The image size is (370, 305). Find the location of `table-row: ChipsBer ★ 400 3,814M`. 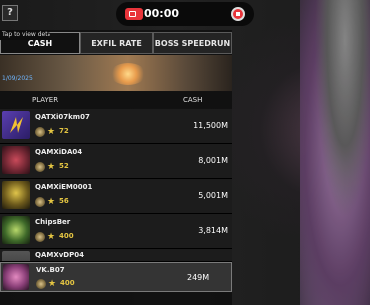

table-row: ChipsBer ★ 400 3,814M is located at coordinates (116, 231).